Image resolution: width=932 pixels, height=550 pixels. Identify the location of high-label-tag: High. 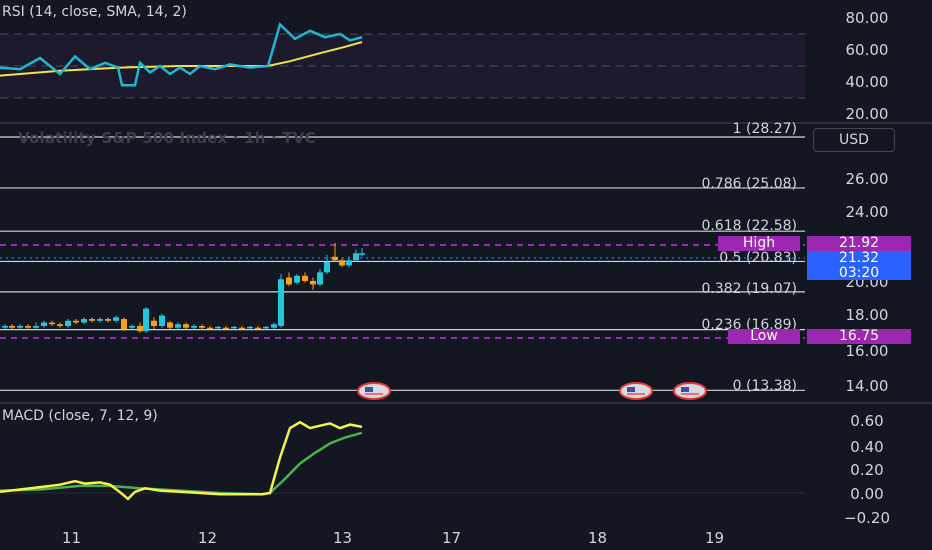
(759, 243).